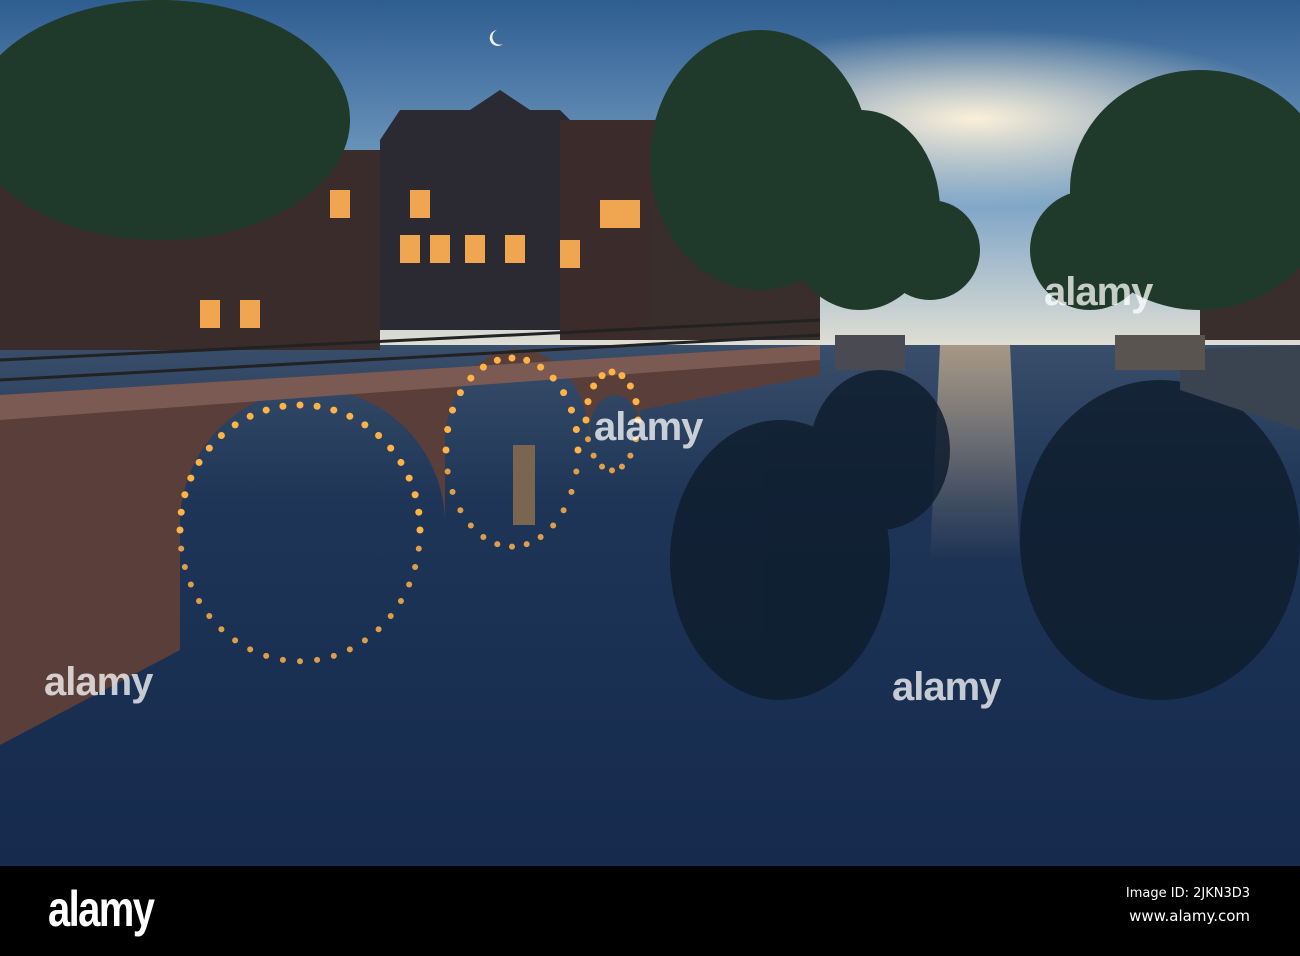 The width and height of the screenshot is (1300, 956). I want to click on mooring-post, so click(524, 485).